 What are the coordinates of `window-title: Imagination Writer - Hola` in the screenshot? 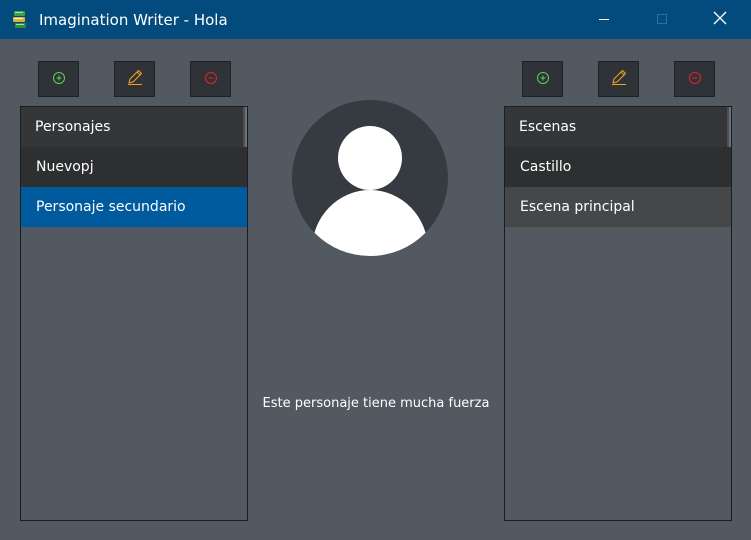 It's located at (133, 20).